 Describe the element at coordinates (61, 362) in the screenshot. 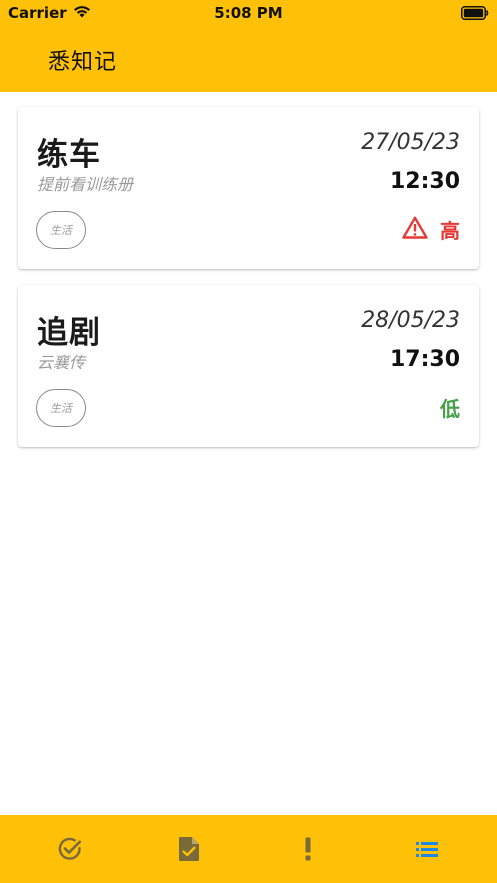

I see `task-subtitle: 云襄传` at that location.